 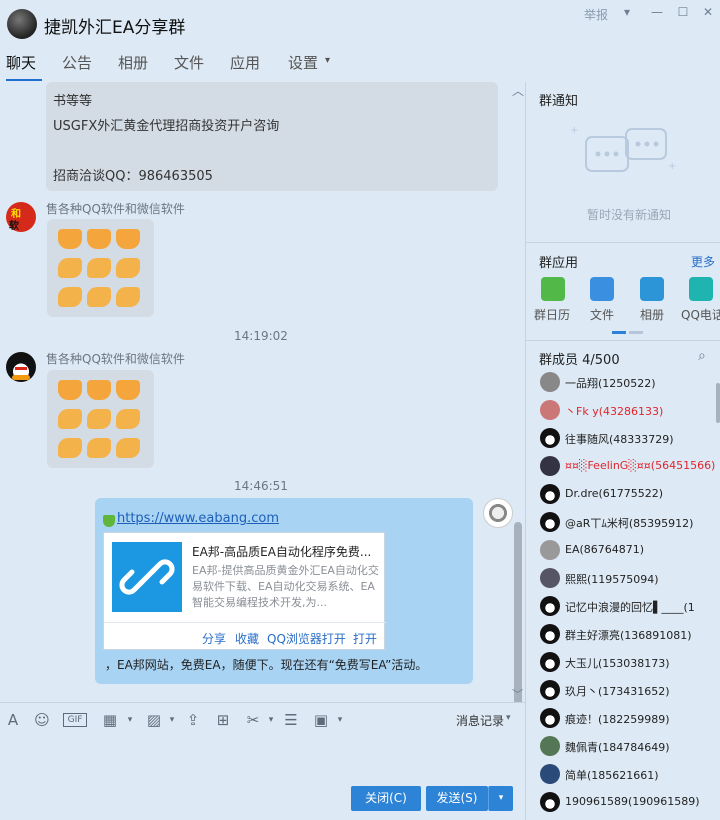 I want to click on send-button: 发送(S), so click(x=457, y=798).